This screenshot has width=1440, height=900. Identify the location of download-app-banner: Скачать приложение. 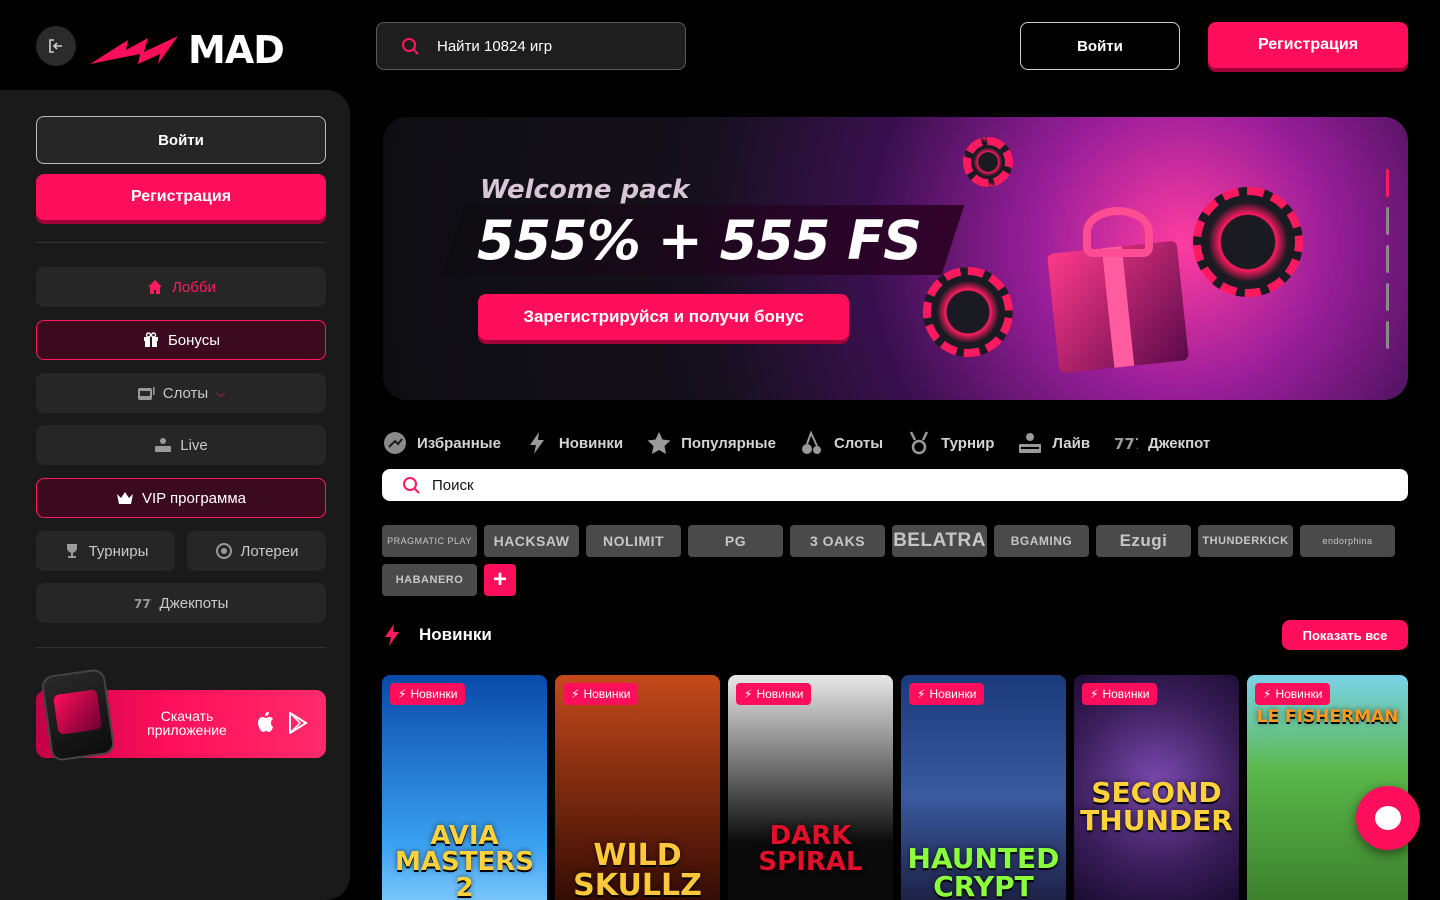
(181, 715).